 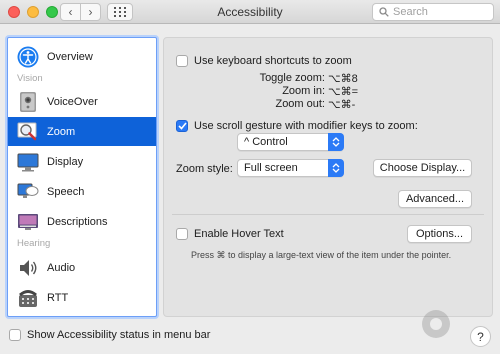 I want to click on section-header-vision: Vision, so click(x=30, y=78).